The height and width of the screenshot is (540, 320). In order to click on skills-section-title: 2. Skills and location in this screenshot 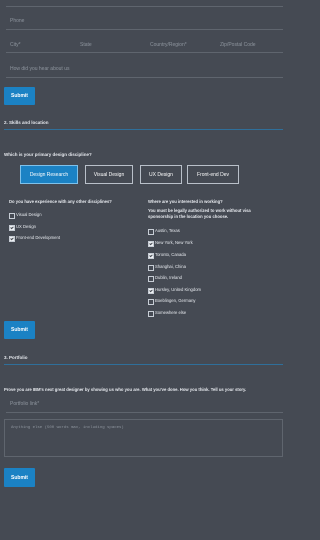, I will do `click(26, 122)`.